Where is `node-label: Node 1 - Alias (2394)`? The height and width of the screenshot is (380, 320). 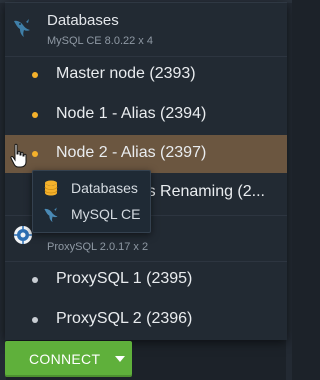
node-label: Node 1 - Alias (2394) is located at coordinates (131, 113).